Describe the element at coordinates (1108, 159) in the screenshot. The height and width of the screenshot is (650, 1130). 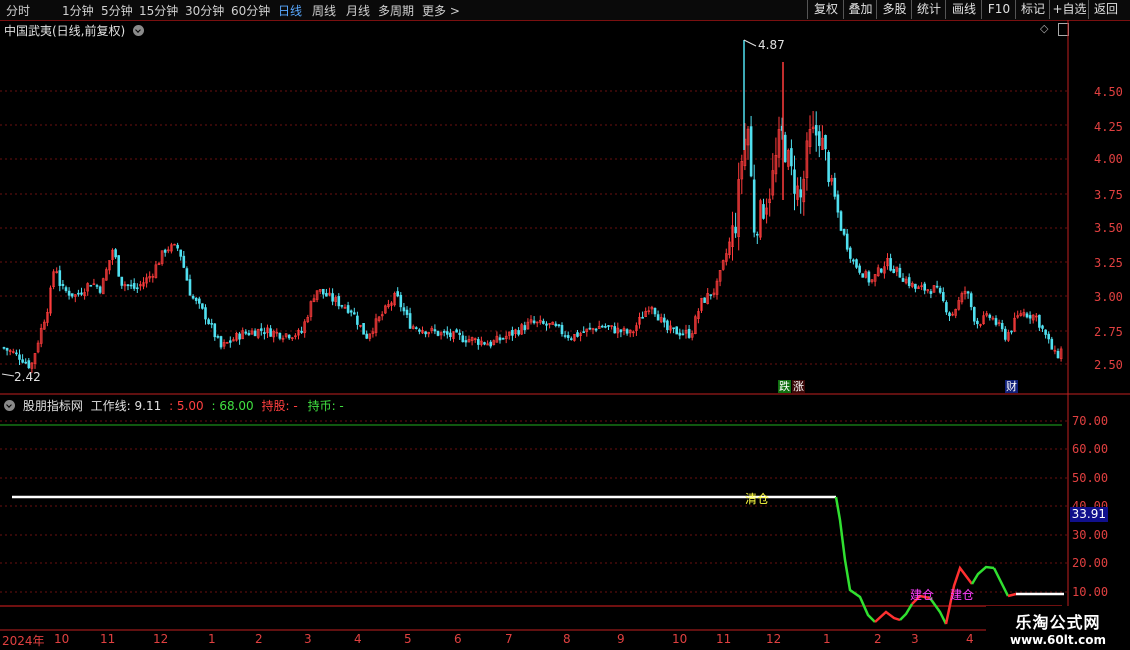
I see `price-label: 4.00` at that location.